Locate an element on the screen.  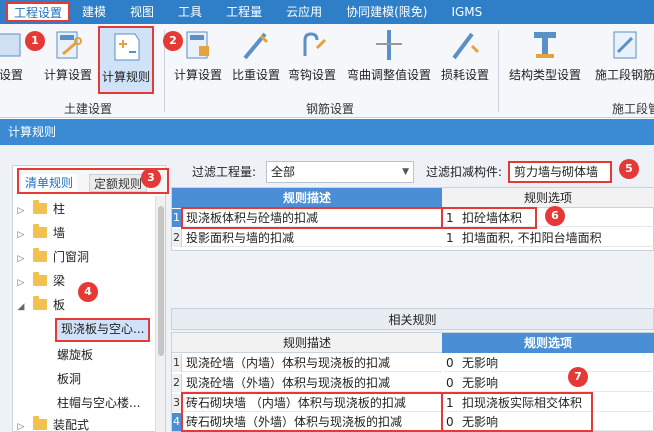
rule-option-value: 扣墙面积, 不扣阳台墙面积 is located at coordinates (556, 238).